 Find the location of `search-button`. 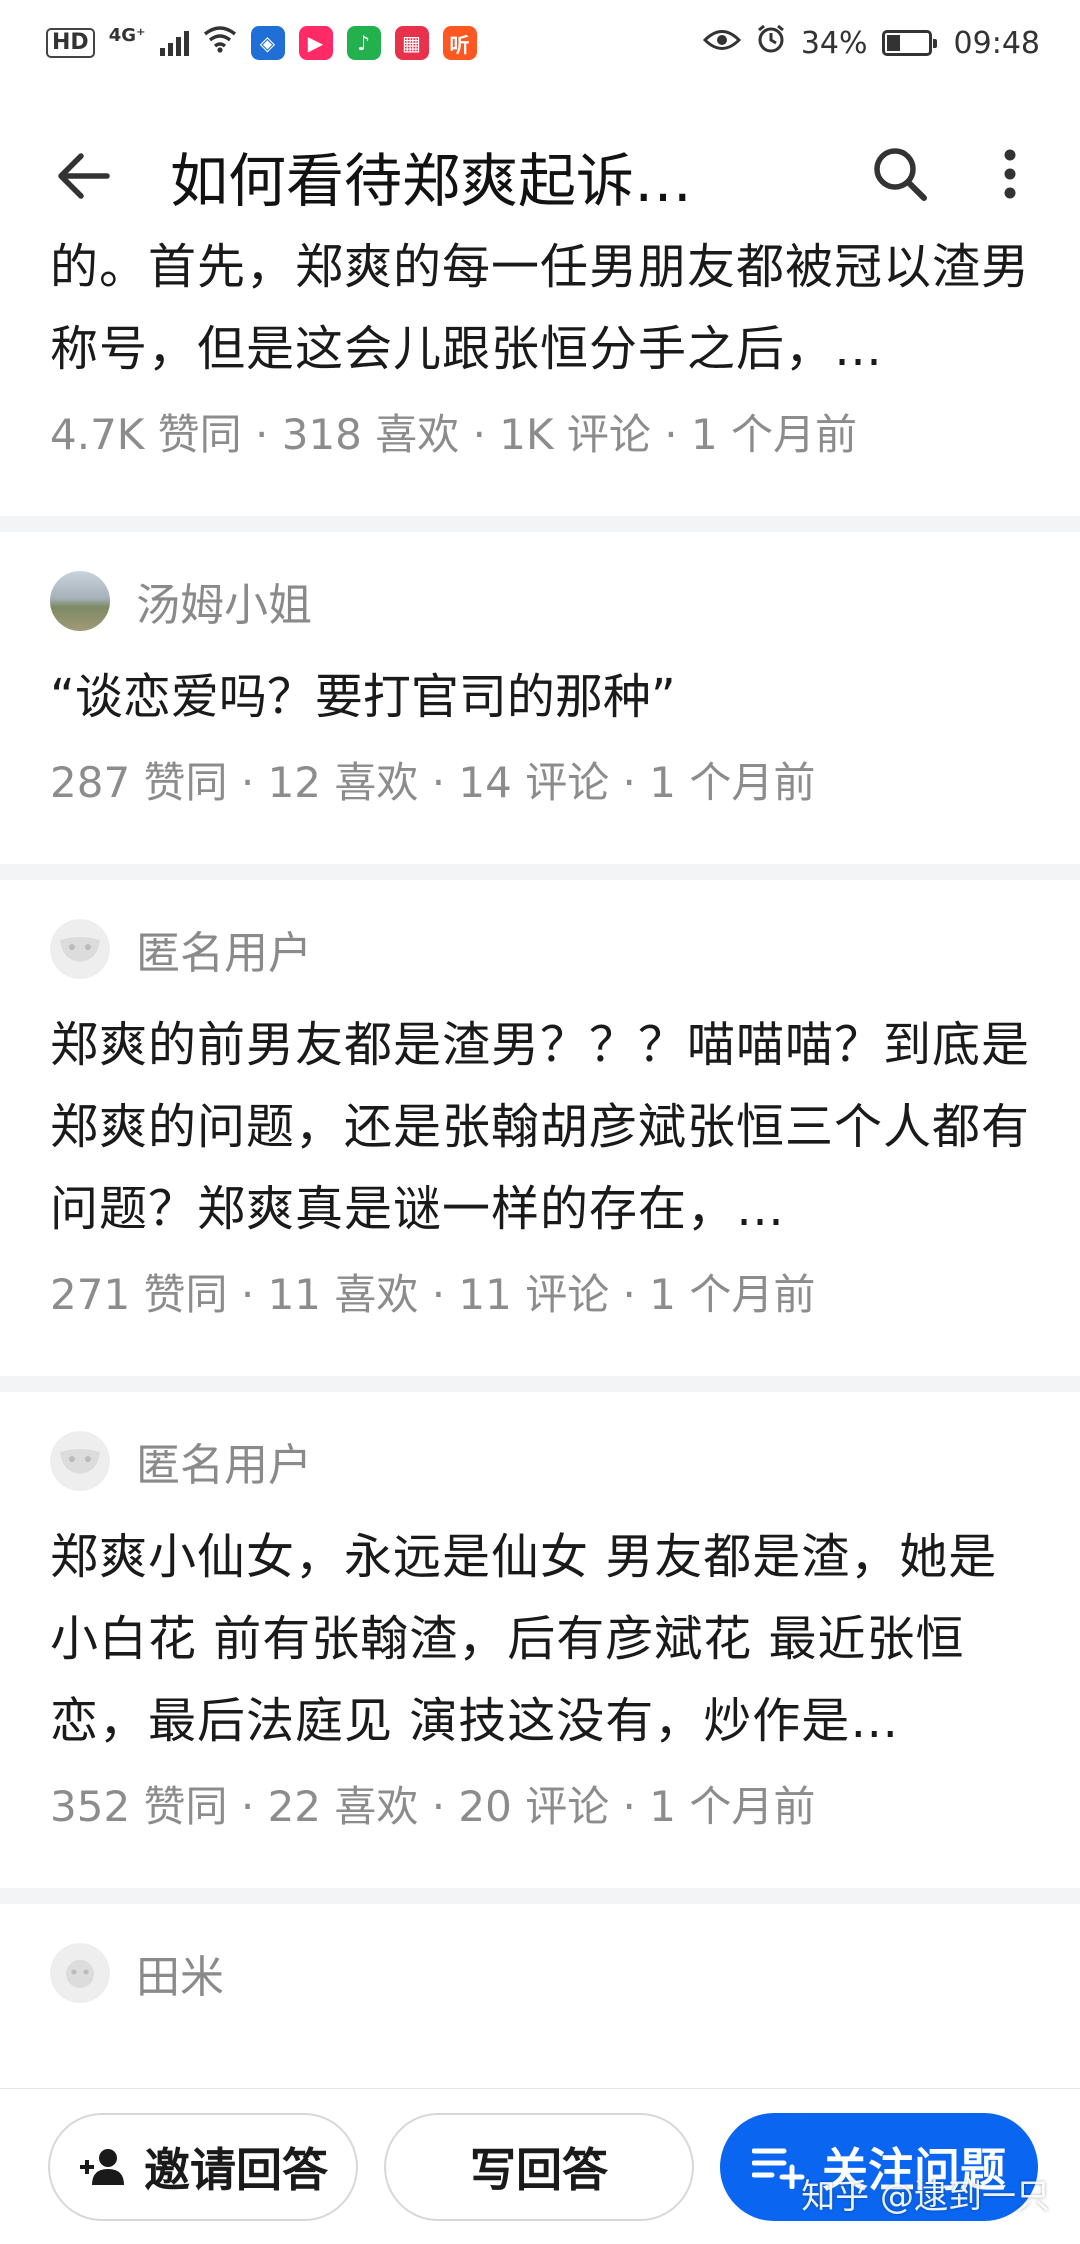

search-button is located at coordinates (900, 174).